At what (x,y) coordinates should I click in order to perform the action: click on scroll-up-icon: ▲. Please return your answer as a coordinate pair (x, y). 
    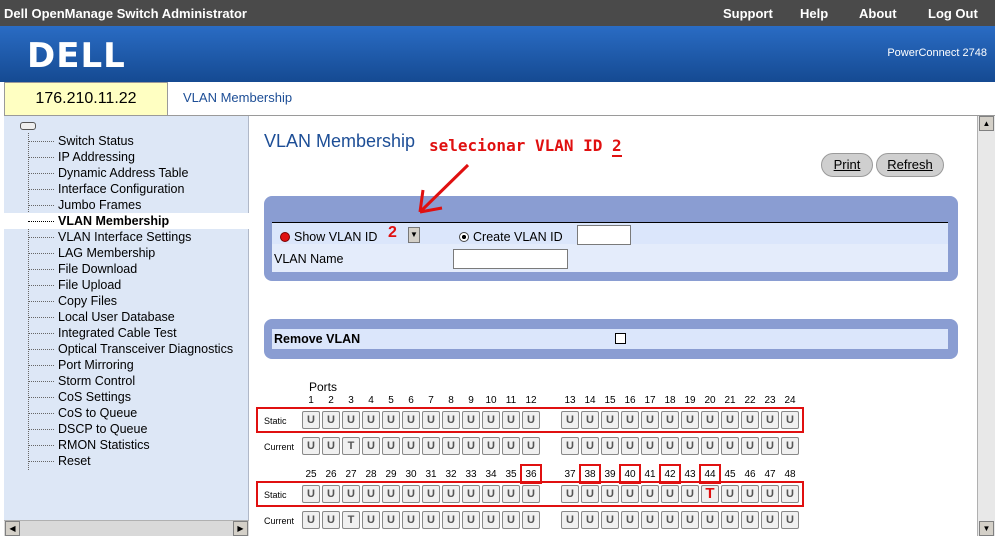
    Looking at the image, I should click on (986, 123).